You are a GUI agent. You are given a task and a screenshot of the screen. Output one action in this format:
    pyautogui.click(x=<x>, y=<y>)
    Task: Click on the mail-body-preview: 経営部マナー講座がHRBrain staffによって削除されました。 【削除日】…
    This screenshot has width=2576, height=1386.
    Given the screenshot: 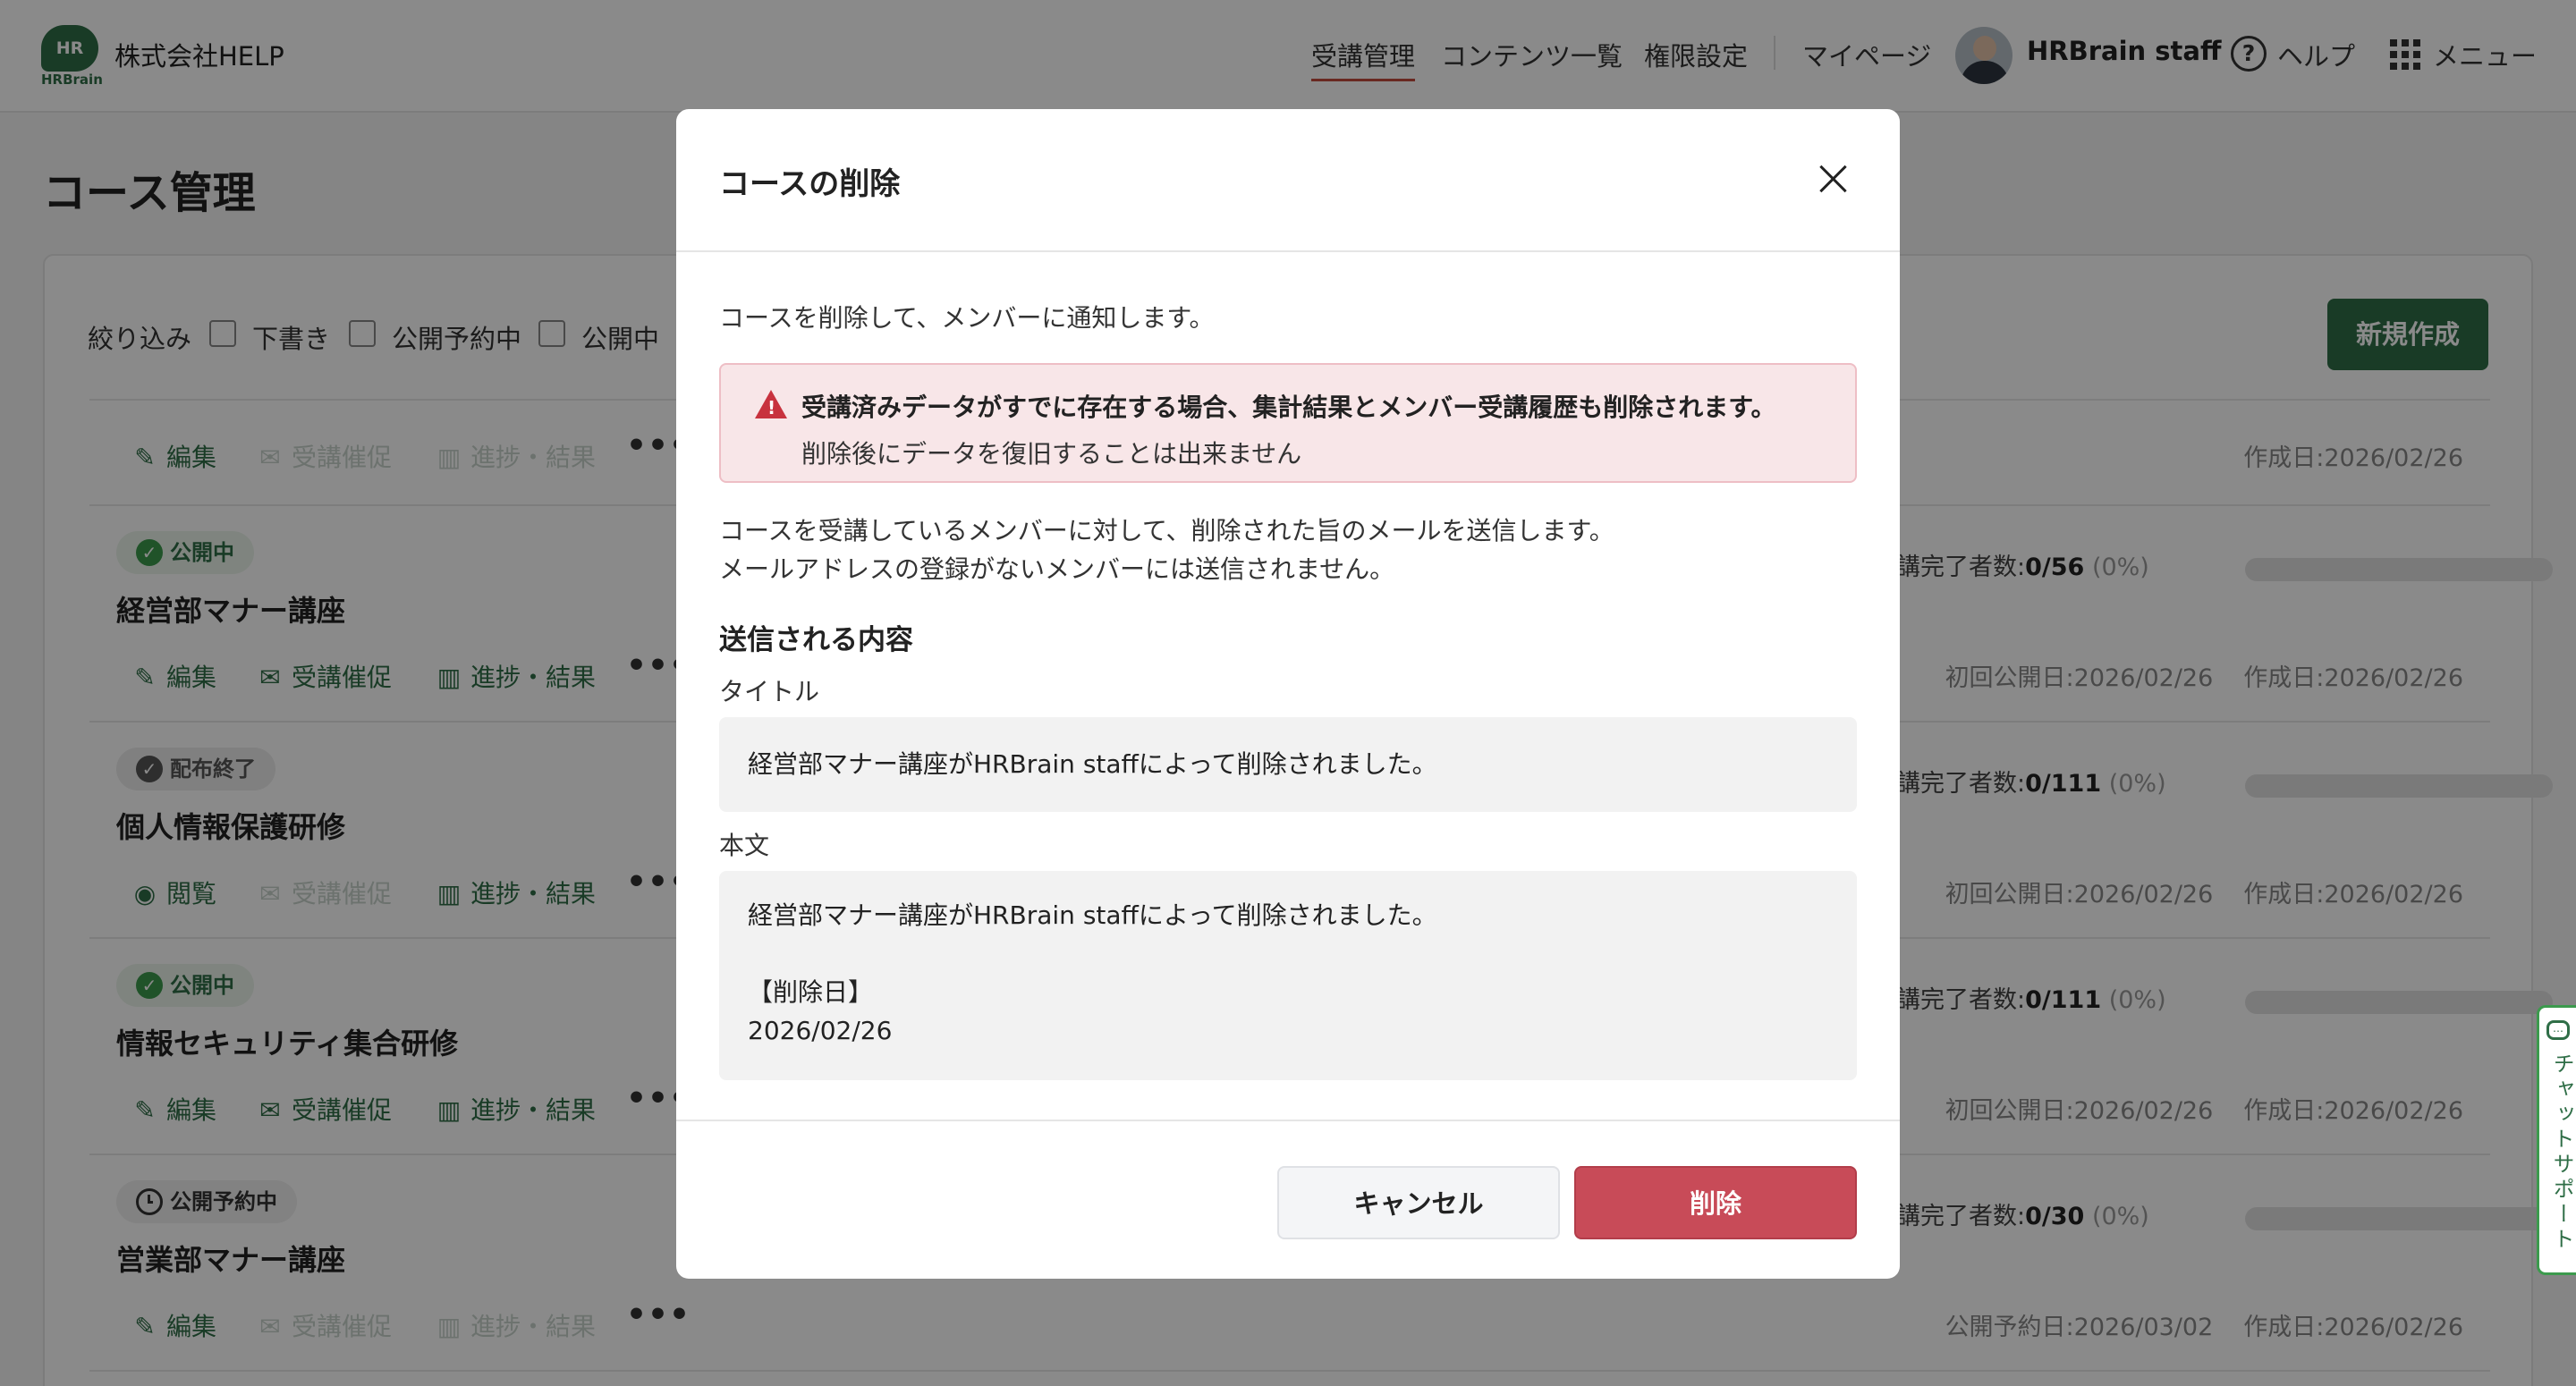 What is the action you would take?
    pyautogui.click(x=1288, y=976)
    